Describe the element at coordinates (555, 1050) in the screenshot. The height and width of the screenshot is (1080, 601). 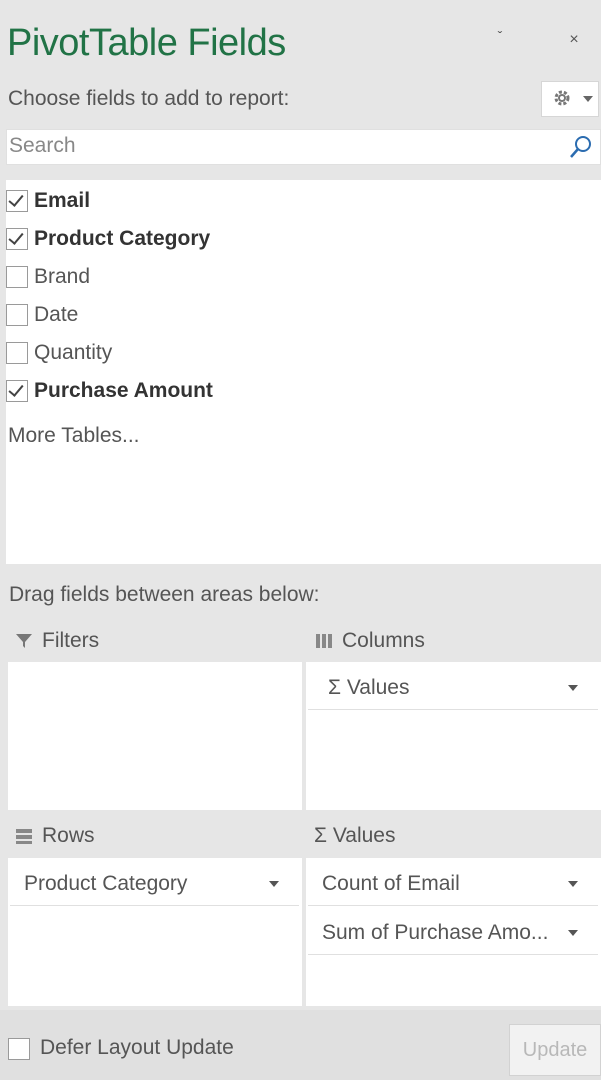
I see `update-button: Update` at that location.